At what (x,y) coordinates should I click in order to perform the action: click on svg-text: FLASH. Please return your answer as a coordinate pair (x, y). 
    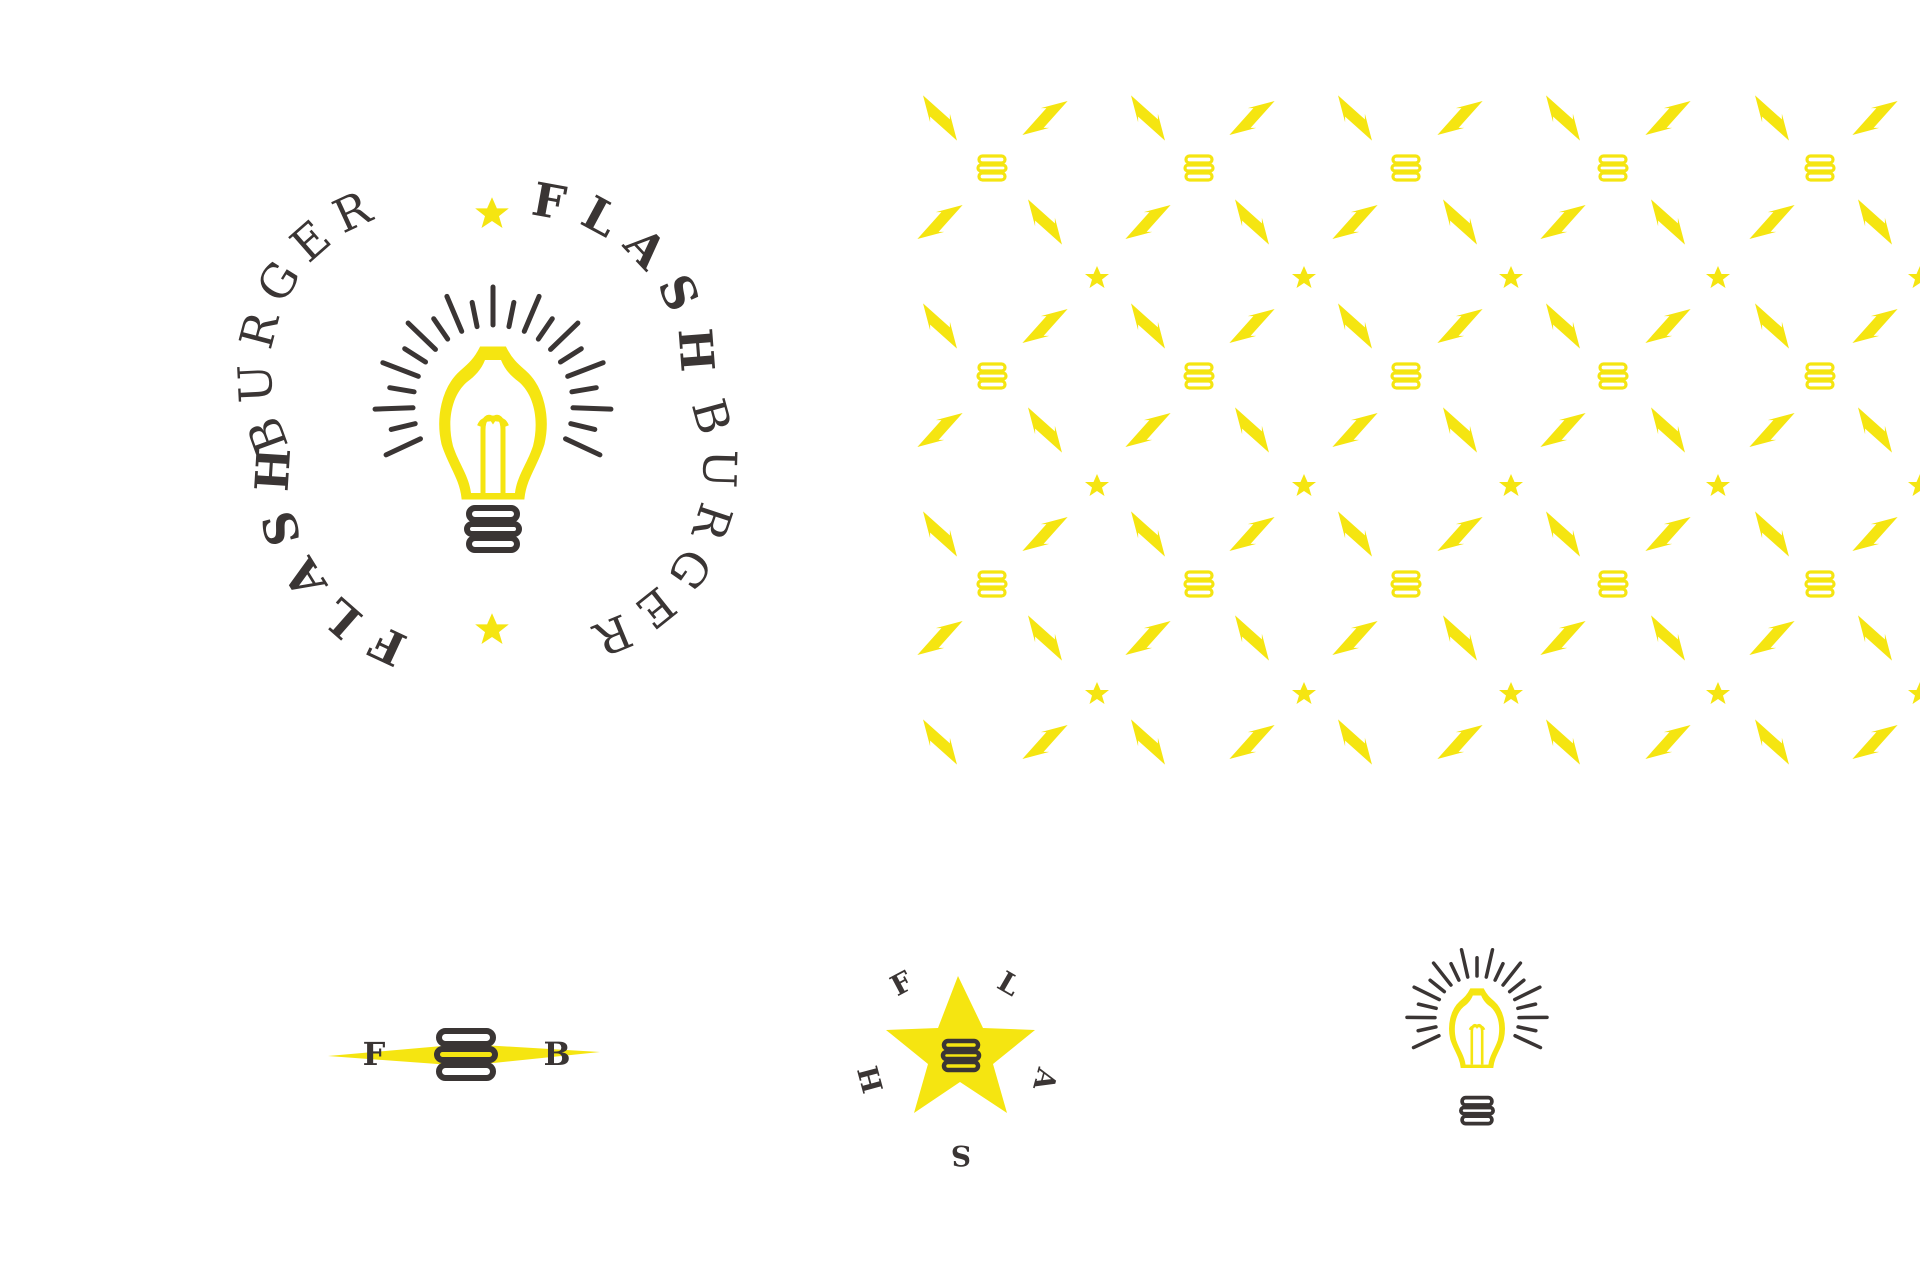
    Looking at the image, I should click on (329, 553).